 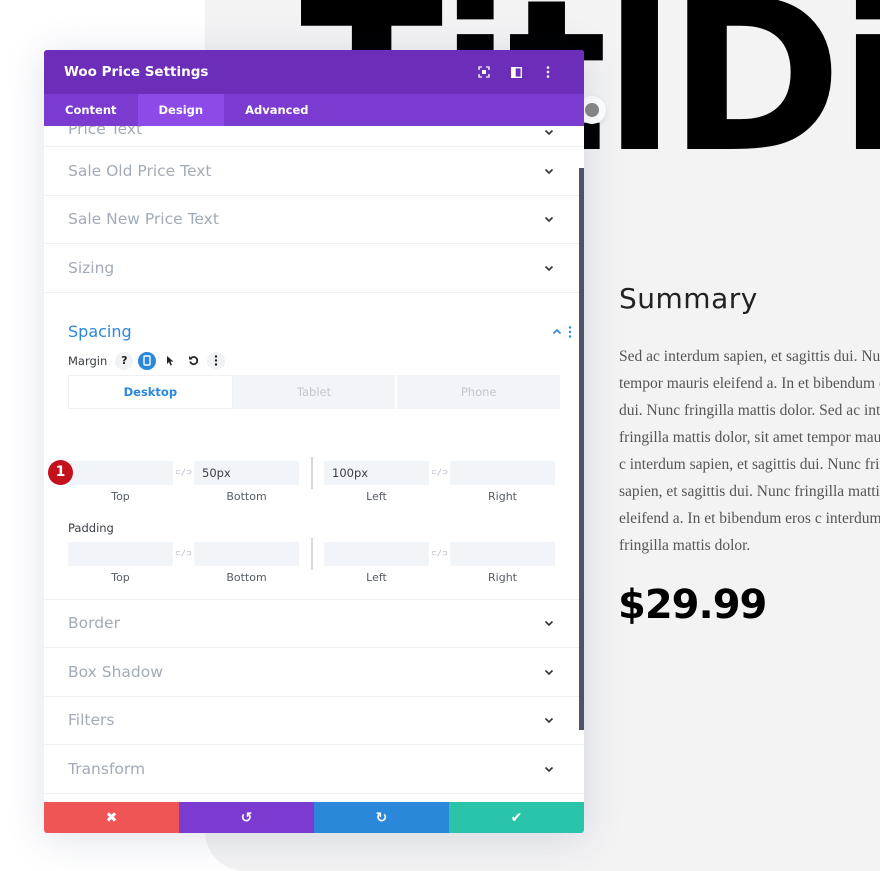 I want to click on margin-left-input, so click(x=376, y=472).